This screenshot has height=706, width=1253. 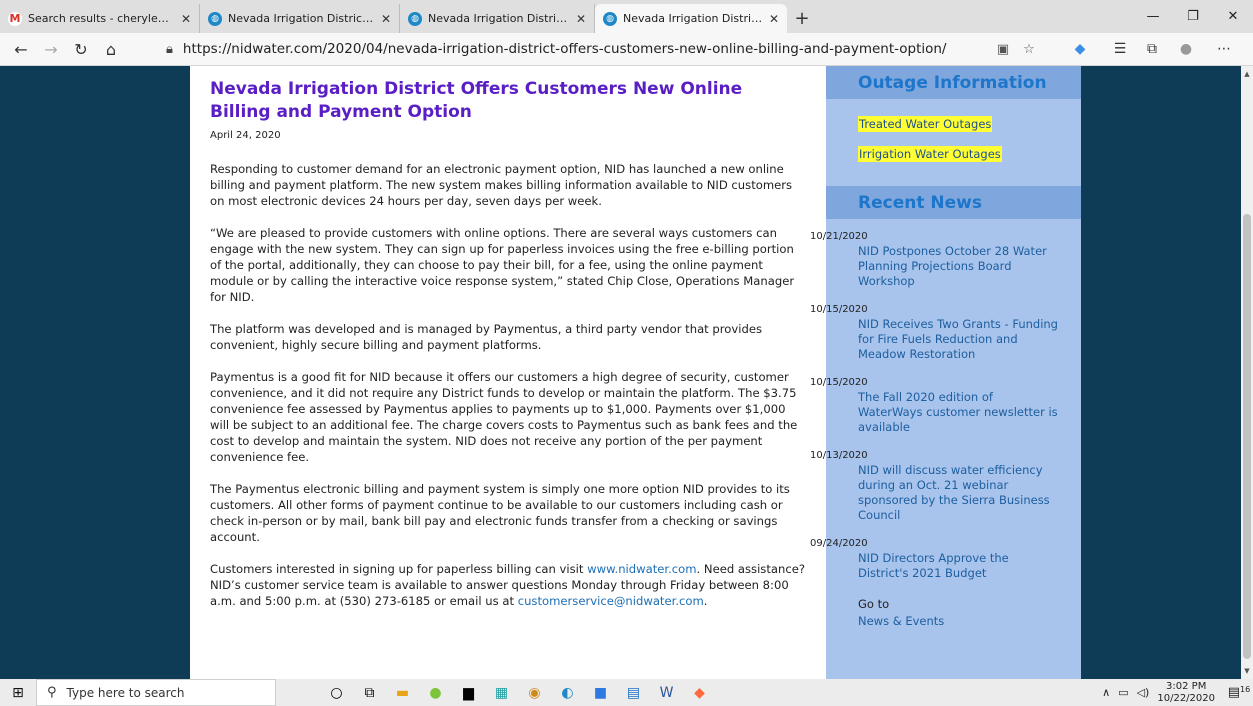 What do you see at coordinates (925, 124) in the screenshot?
I see `treated-water-outages-link: Treated Water Outages` at bounding box center [925, 124].